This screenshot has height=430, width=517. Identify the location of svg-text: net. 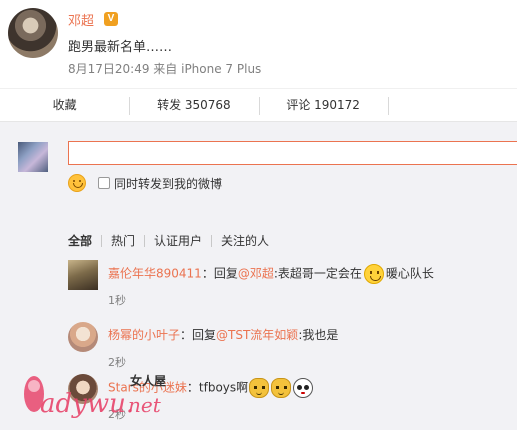
(145, 405).